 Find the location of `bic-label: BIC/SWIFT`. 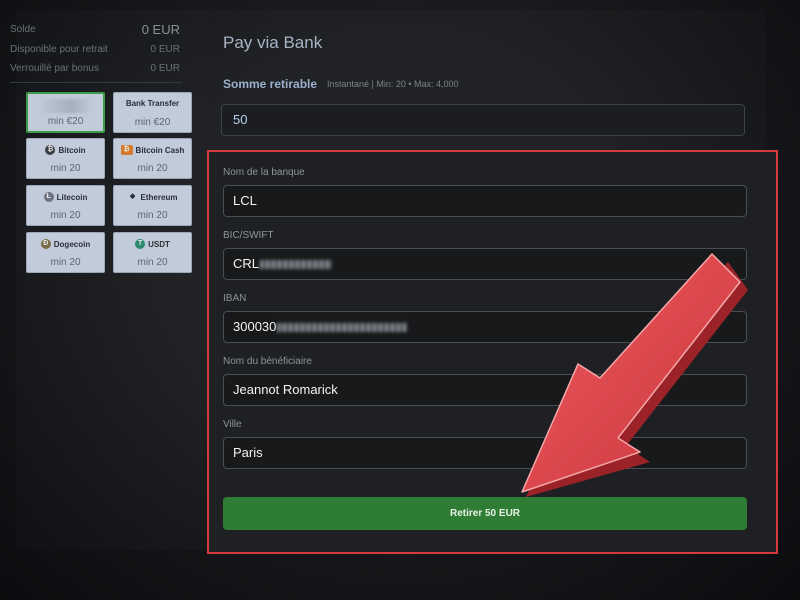

bic-label: BIC/SWIFT is located at coordinates (248, 235).